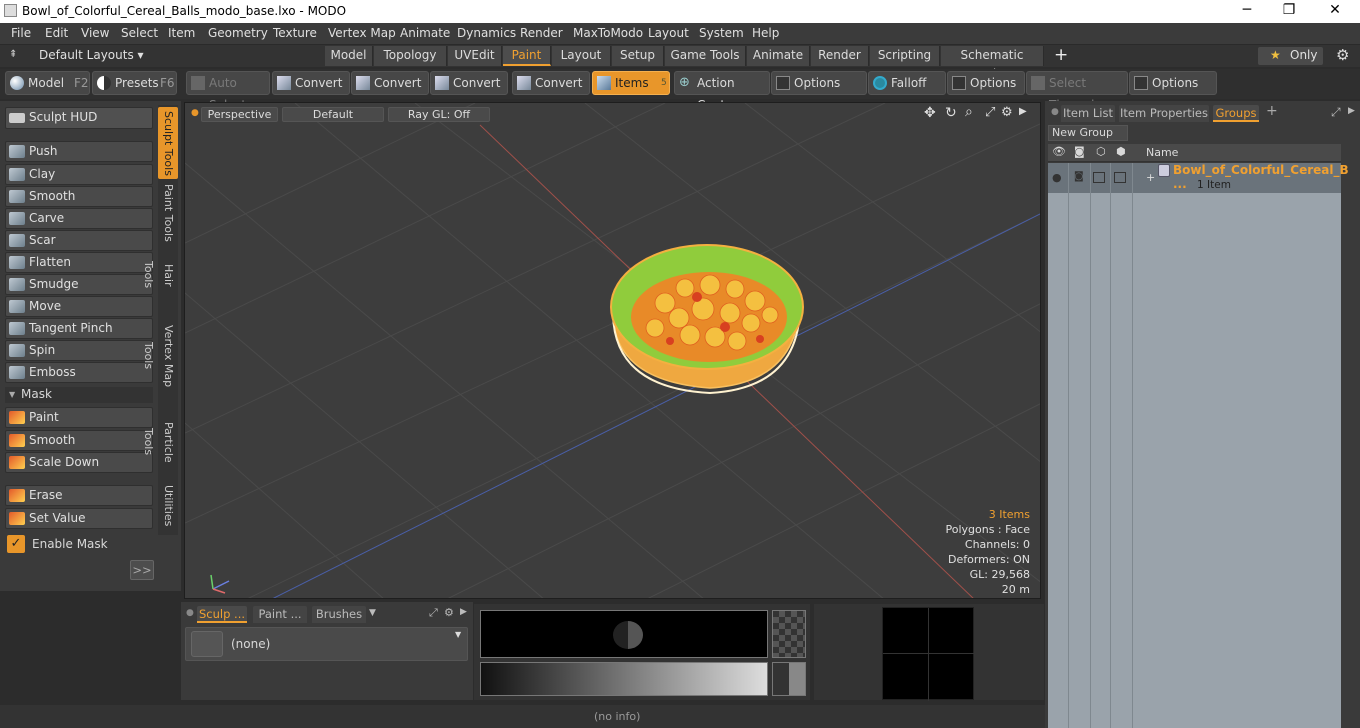 The height and width of the screenshot is (728, 1360). I want to click on gradient-swatch, so click(789, 679).